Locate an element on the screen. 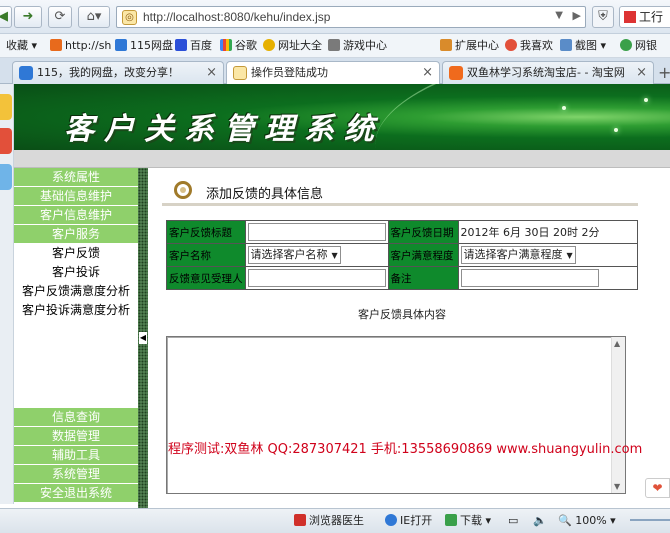 This screenshot has height=533, width=670. address-url: http://localhost:8080/kehu/index.jsp is located at coordinates (236, 17).